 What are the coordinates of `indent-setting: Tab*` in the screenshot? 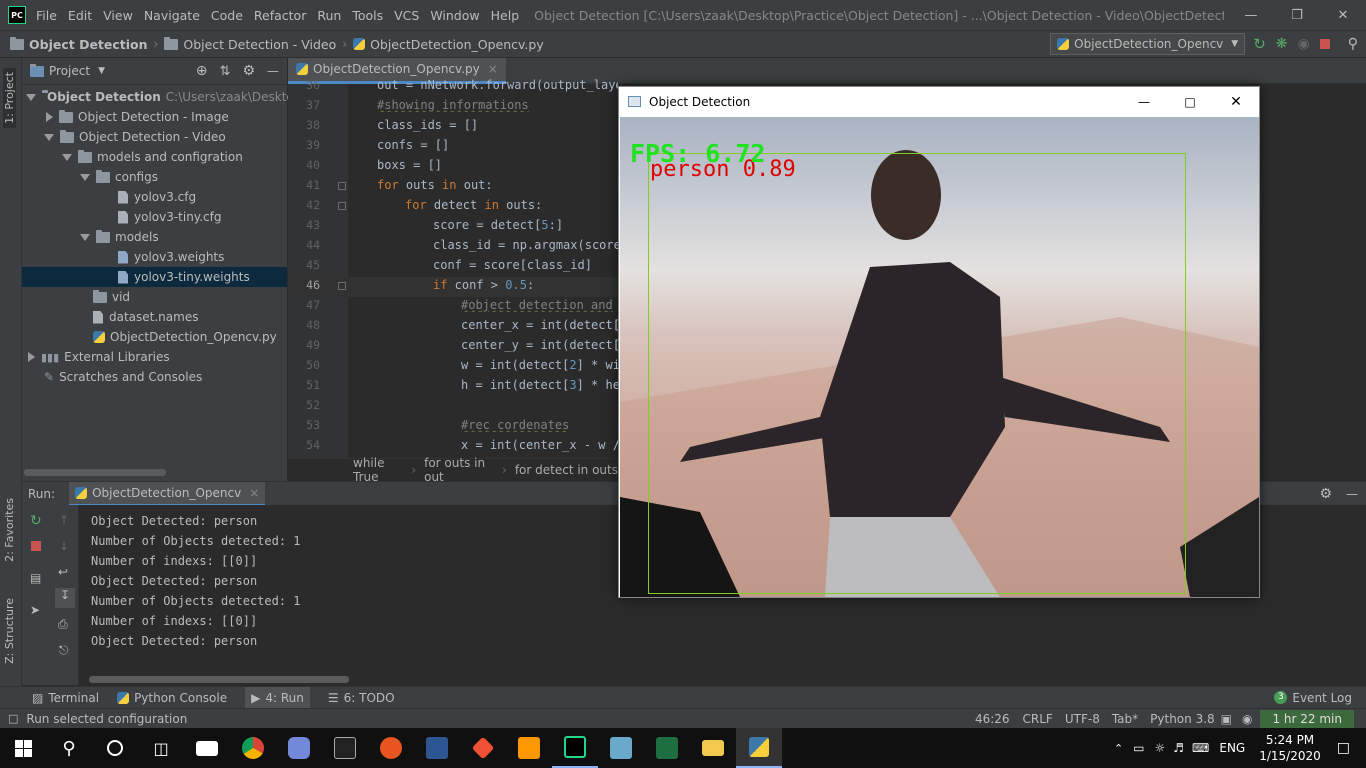 It's located at (1125, 719).